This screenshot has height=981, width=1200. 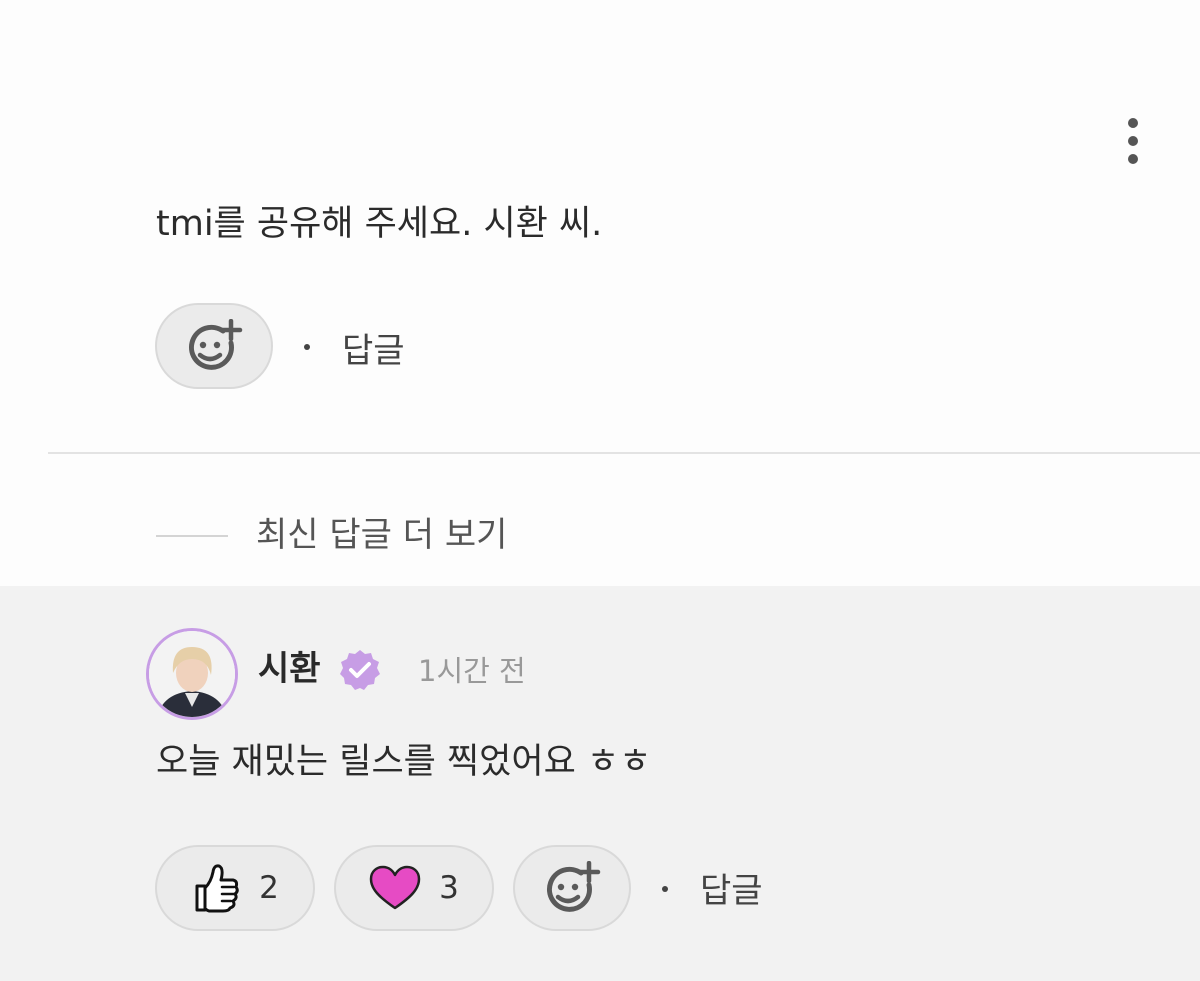 What do you see at coordinates (449, 888) in the screenshot?
I see `heart-count: 3` at bounding box center [449, 888].